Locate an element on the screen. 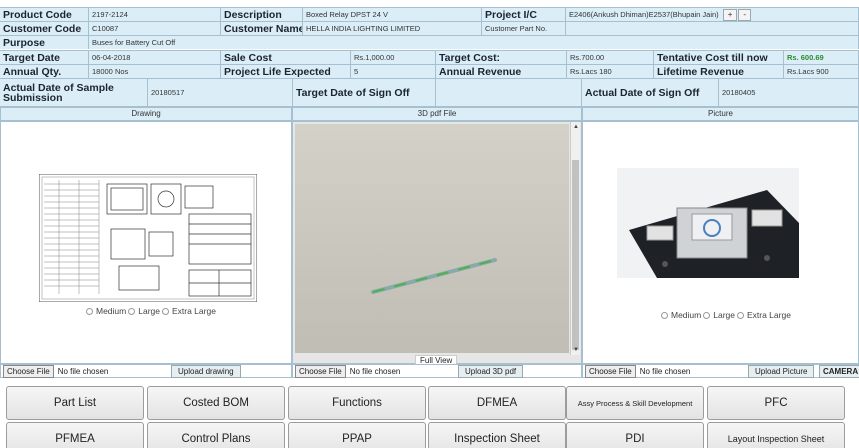  annual-qty-value: 18000 Nos is located at coordinates (155, 71).